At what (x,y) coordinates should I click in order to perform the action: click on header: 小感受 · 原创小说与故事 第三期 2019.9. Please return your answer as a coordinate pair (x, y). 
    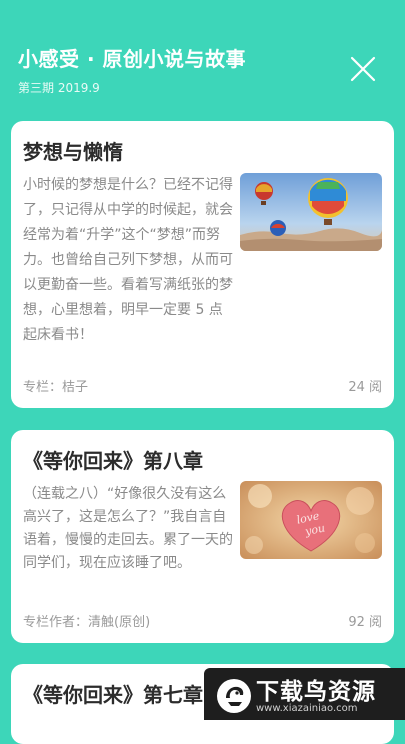
    Looking at the image, I should click on (202, 55).